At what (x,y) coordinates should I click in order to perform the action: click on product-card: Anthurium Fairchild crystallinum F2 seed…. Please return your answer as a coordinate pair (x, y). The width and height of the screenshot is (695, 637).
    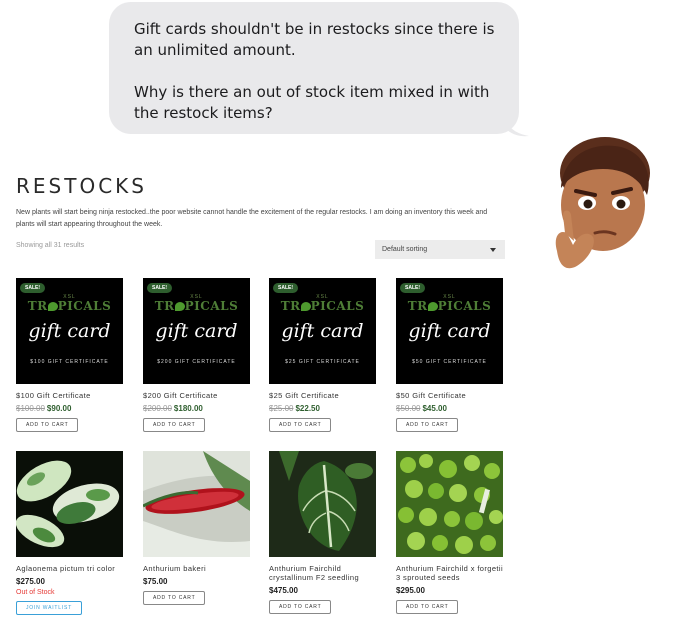
    Looking at the image, I should click on (323, 532).